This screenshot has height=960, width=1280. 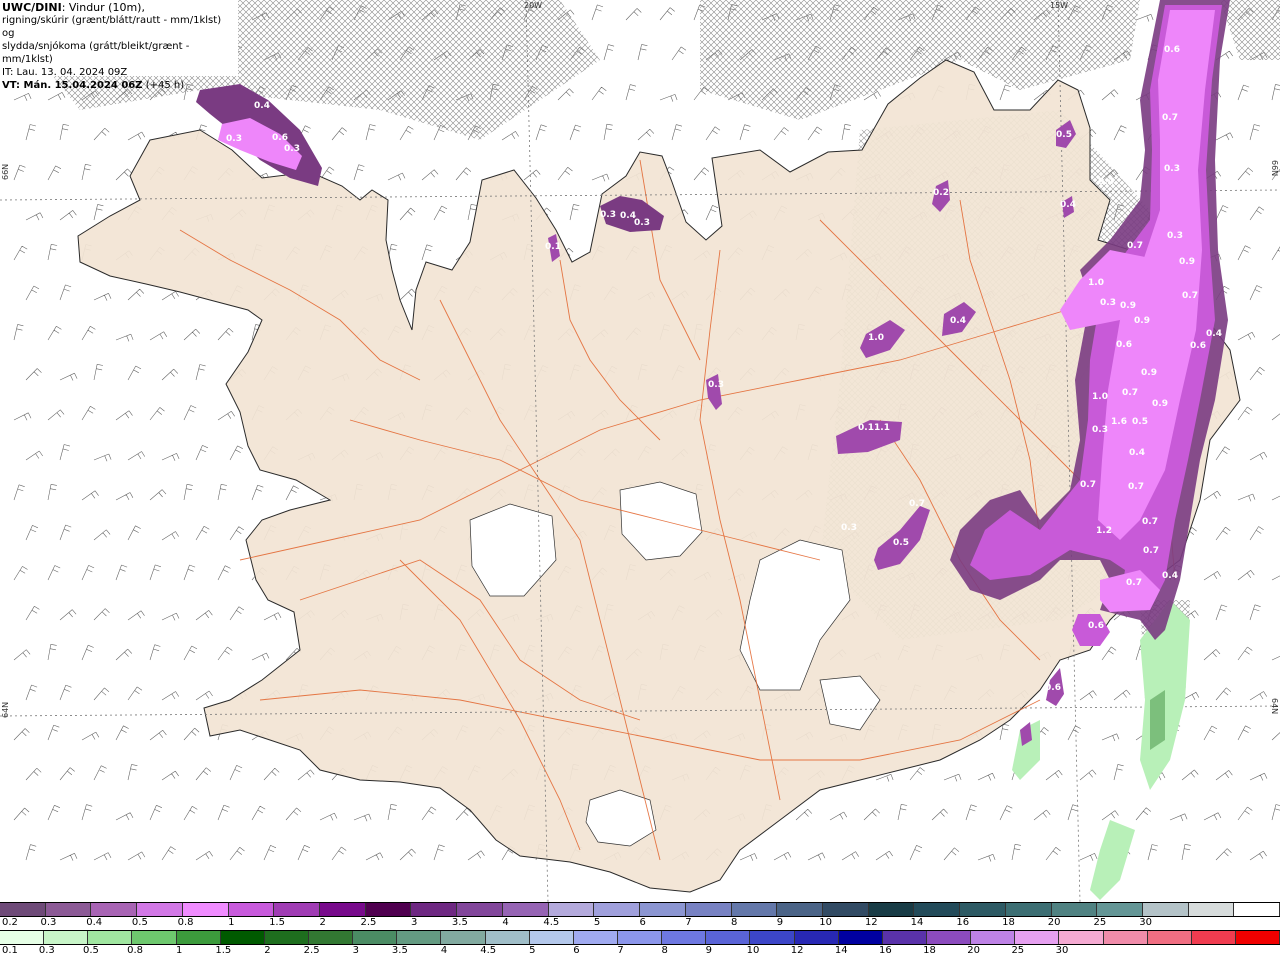 What do you see at coordinates (709, 950) in the screenshot?
I see `legend-label: 9` at bounding box center [709, 950].